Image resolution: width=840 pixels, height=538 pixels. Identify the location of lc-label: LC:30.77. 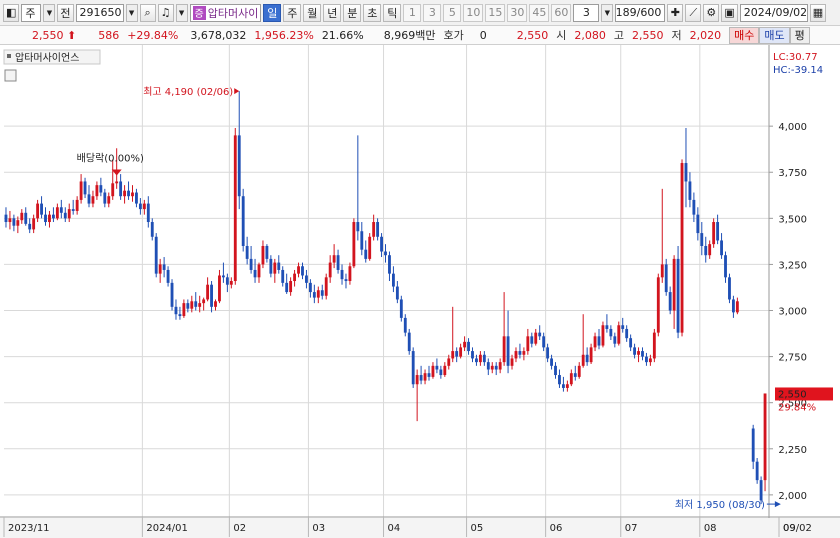
(795, 57).